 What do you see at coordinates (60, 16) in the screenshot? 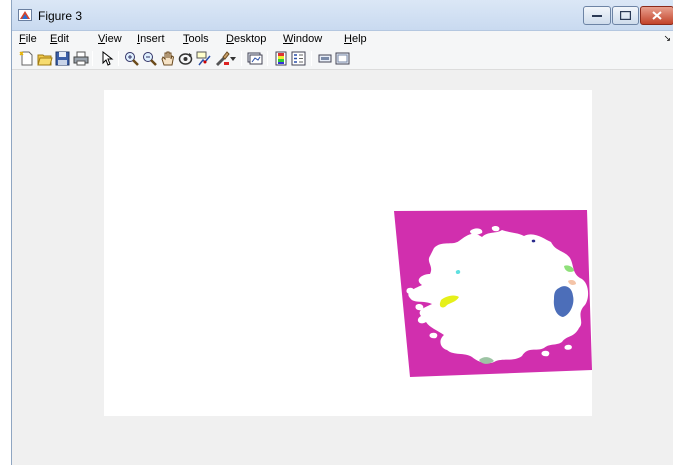
I see `window-title: Figure 3` at bounding box center [60, 16].